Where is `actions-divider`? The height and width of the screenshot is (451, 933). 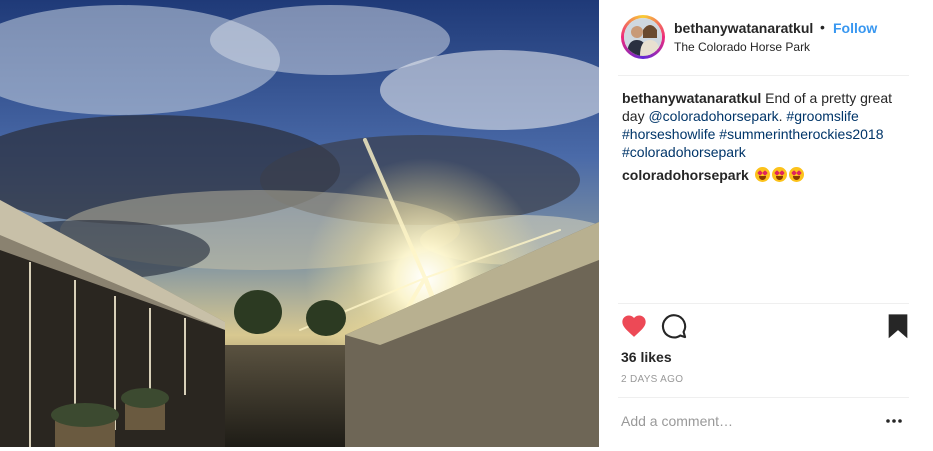 actions-divider is located at coordinates (763, 303).